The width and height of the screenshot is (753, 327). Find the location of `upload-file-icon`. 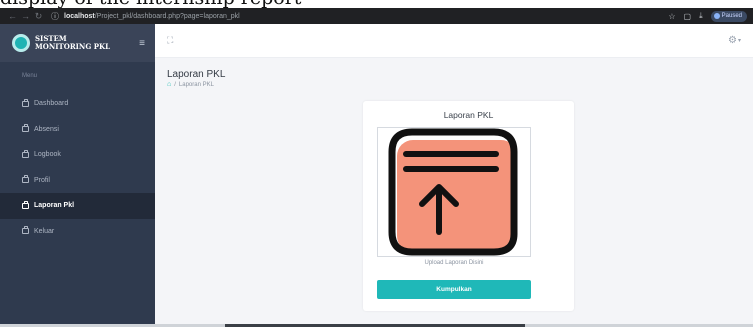

upload-file-icon is located at coordinates (453, 192).